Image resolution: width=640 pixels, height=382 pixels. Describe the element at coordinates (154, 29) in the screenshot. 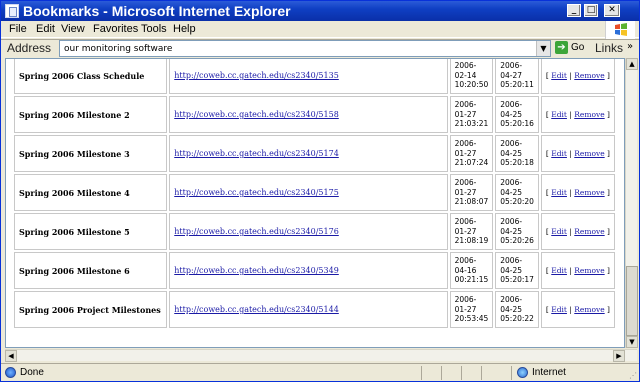

I see `menu-tools: Tools` at that location.